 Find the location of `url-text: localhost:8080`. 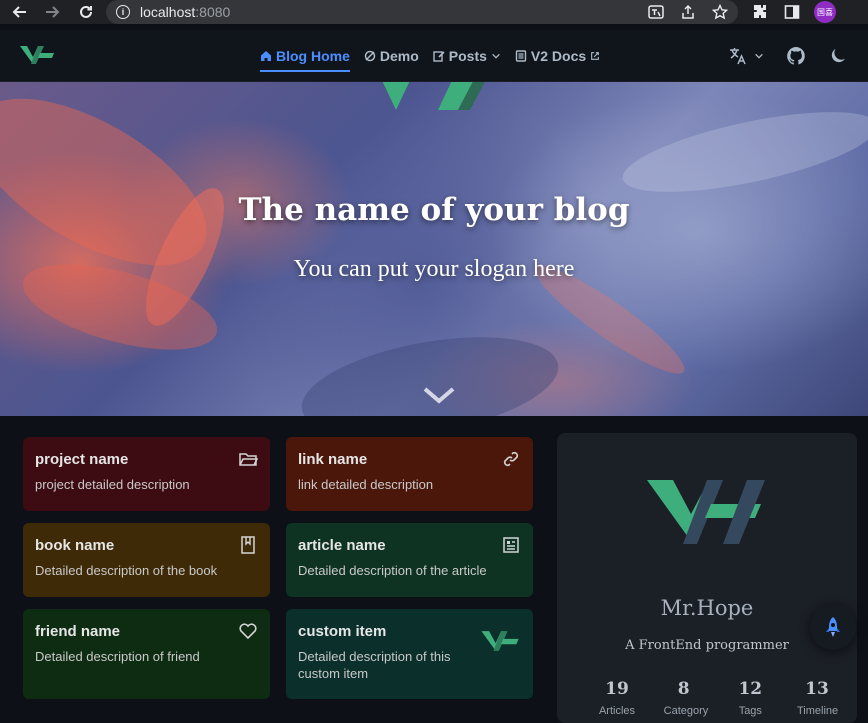

url-text: localhost:8080 is located at coordinates (185, 12).